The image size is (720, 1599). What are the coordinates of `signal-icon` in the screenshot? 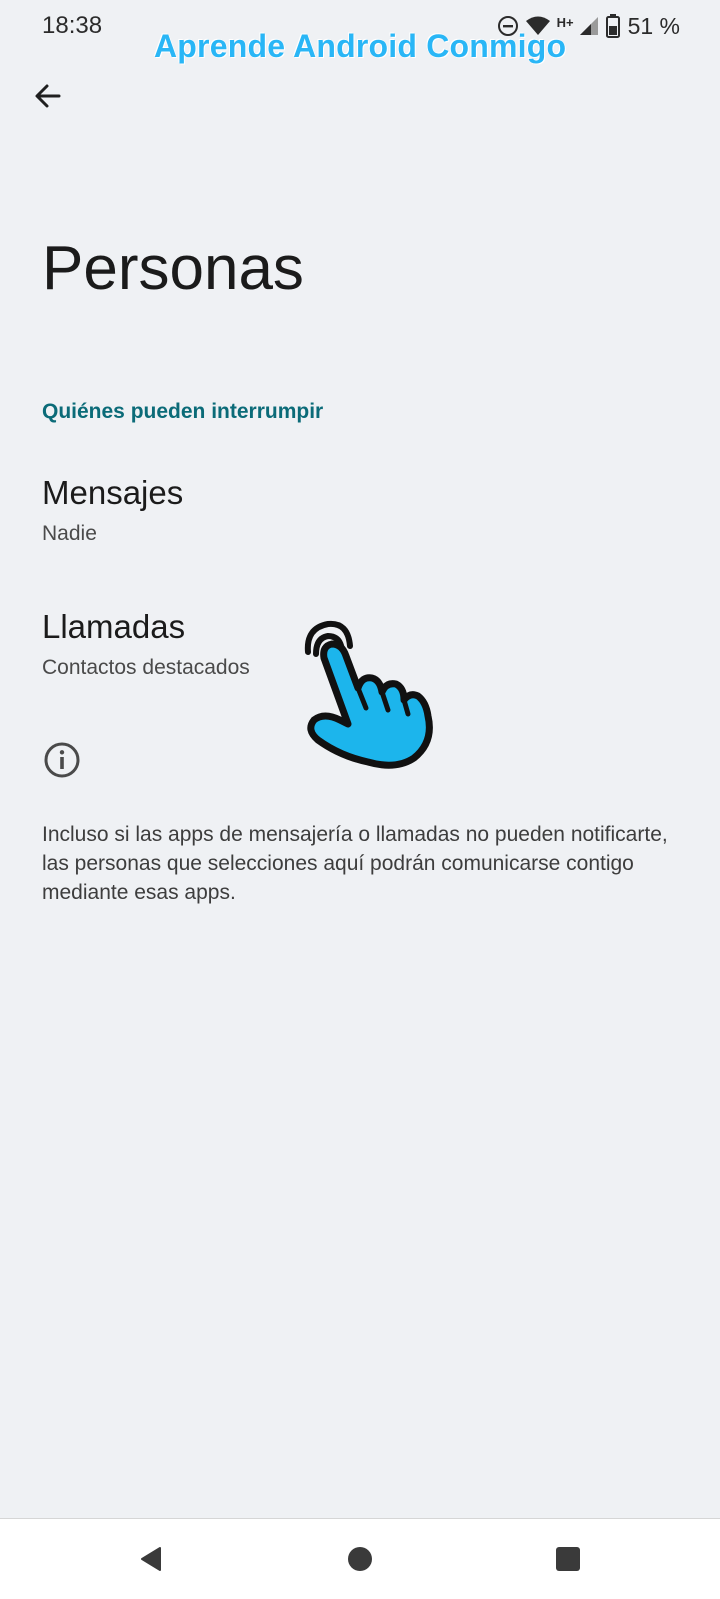 It's located at (588, 26).